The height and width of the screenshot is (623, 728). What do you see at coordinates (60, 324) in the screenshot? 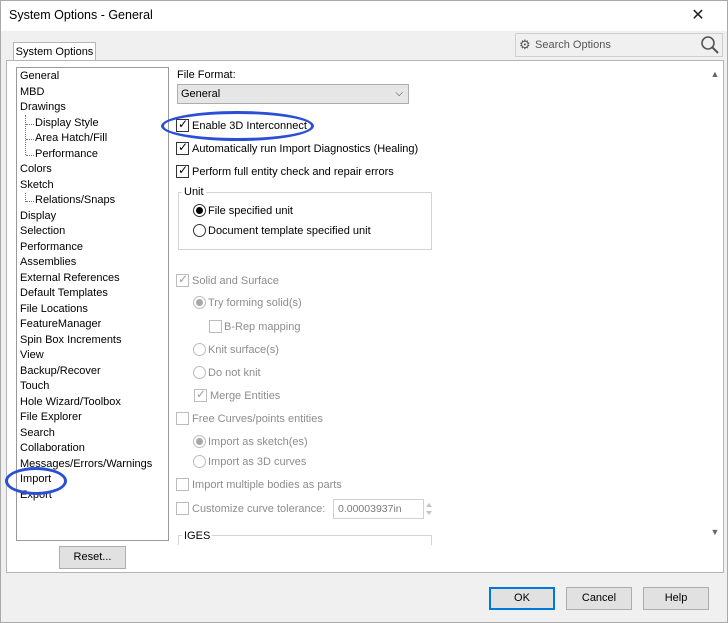
I see `tree-item-featuremanager: FeatureManager` at bounding box center [60, 324].